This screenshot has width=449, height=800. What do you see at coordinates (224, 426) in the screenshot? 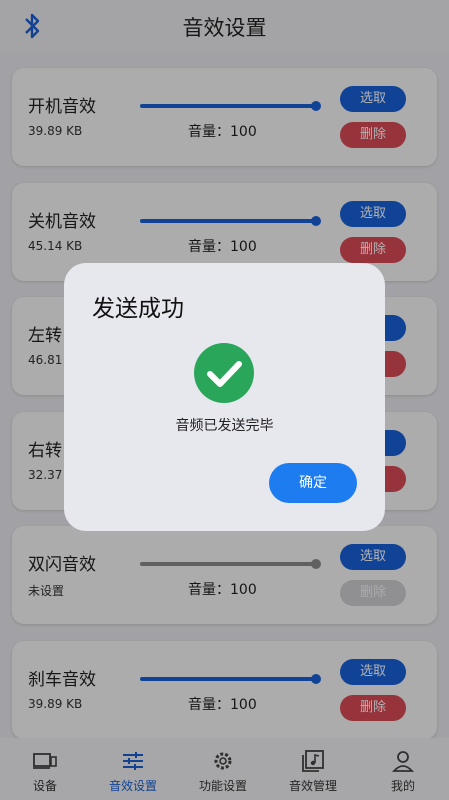
I see `dialog-message: 音频已发送完毕` at bounding box center [224, 426].